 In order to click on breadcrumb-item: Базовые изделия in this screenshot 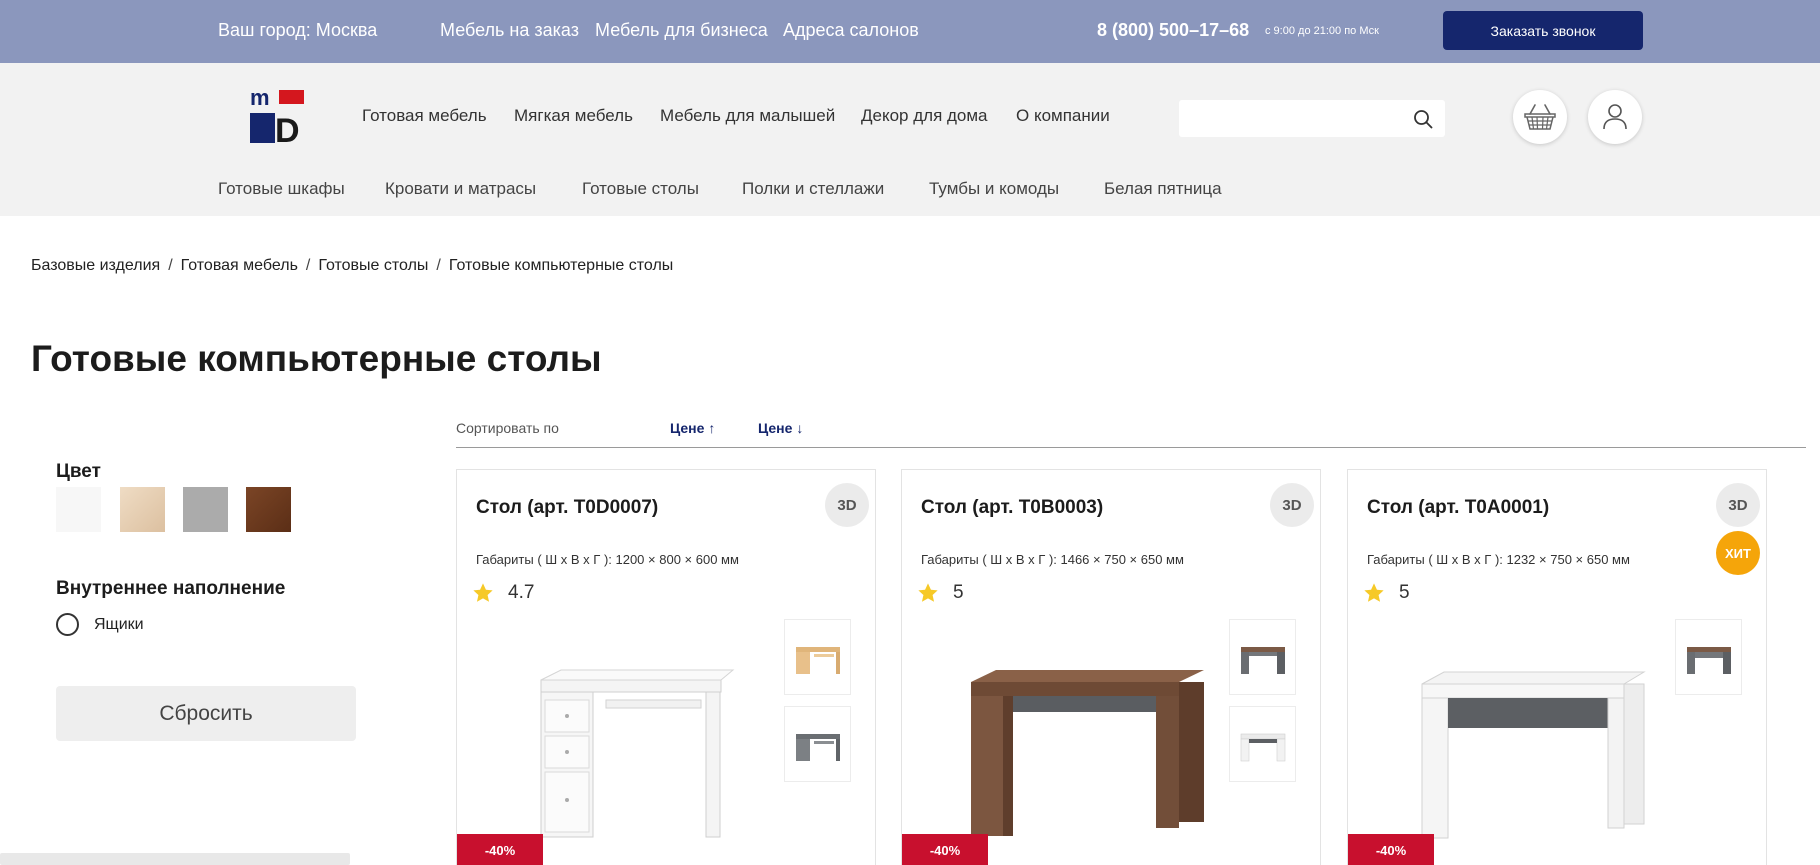, I will do `click(95, 265)`.